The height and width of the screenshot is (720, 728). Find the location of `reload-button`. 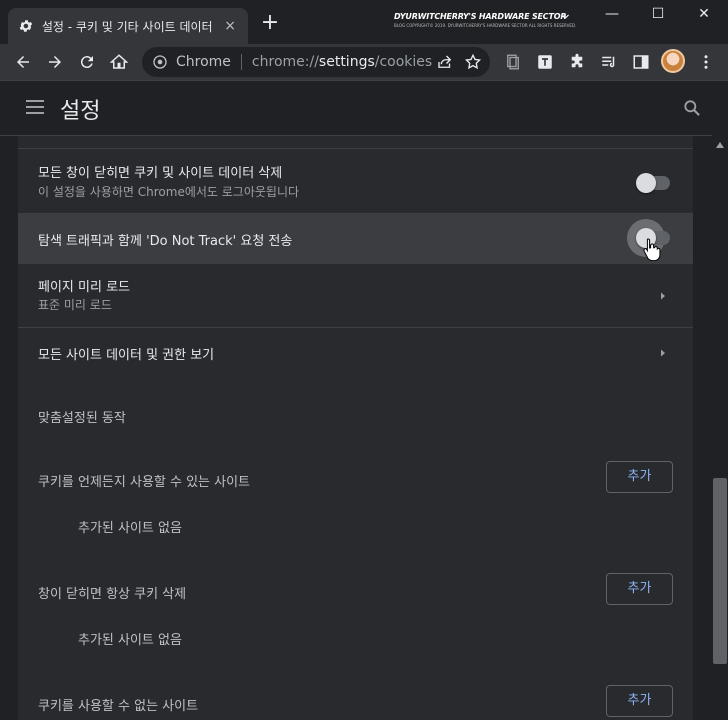

reload-button is located at coordinates (87, 62).